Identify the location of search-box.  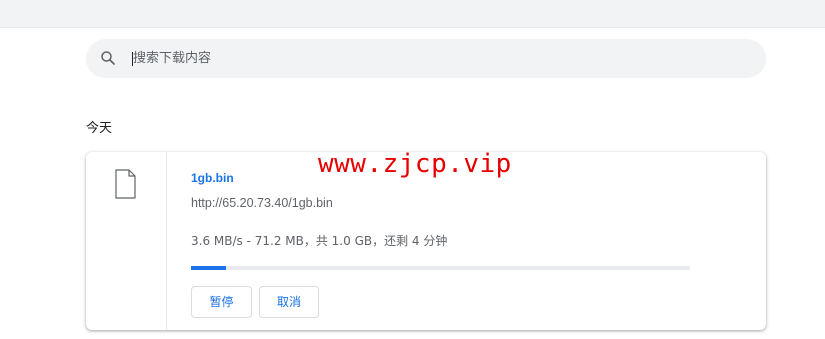
(426, 58).